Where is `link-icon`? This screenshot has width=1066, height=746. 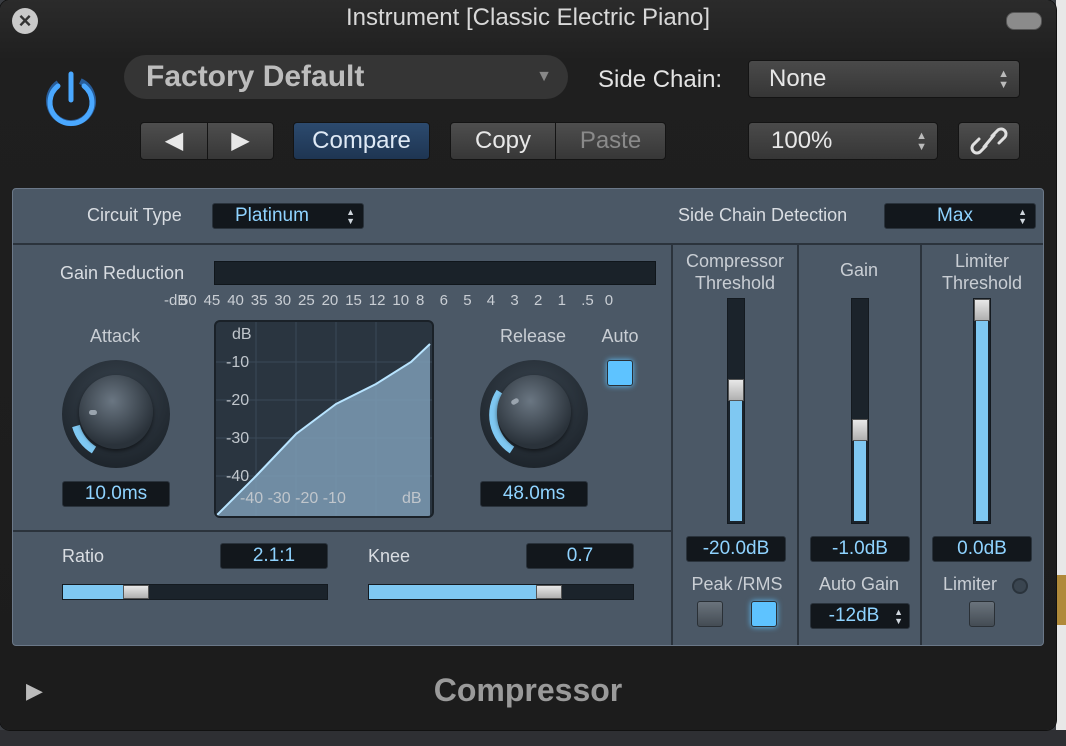
link-icon is located at coordinates (989, 141).